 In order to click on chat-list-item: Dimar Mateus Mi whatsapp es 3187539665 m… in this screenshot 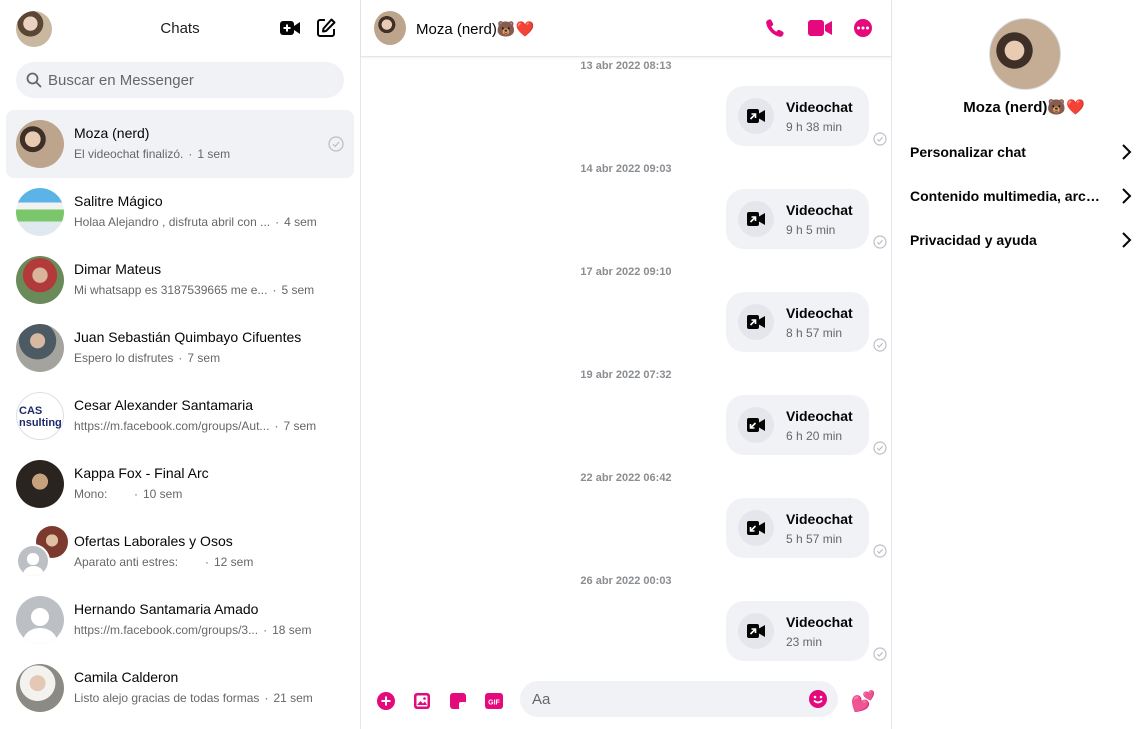, I will do `click(180, 280)`.